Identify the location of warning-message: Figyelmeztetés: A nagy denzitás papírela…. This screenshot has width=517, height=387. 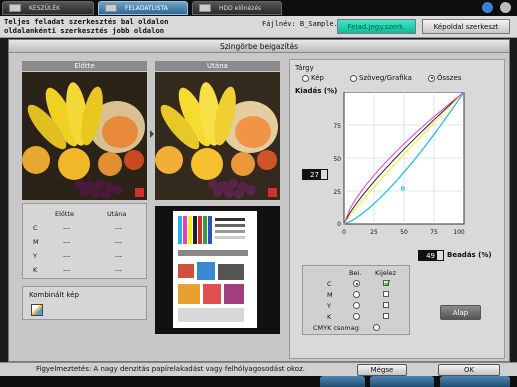
(170, 369).